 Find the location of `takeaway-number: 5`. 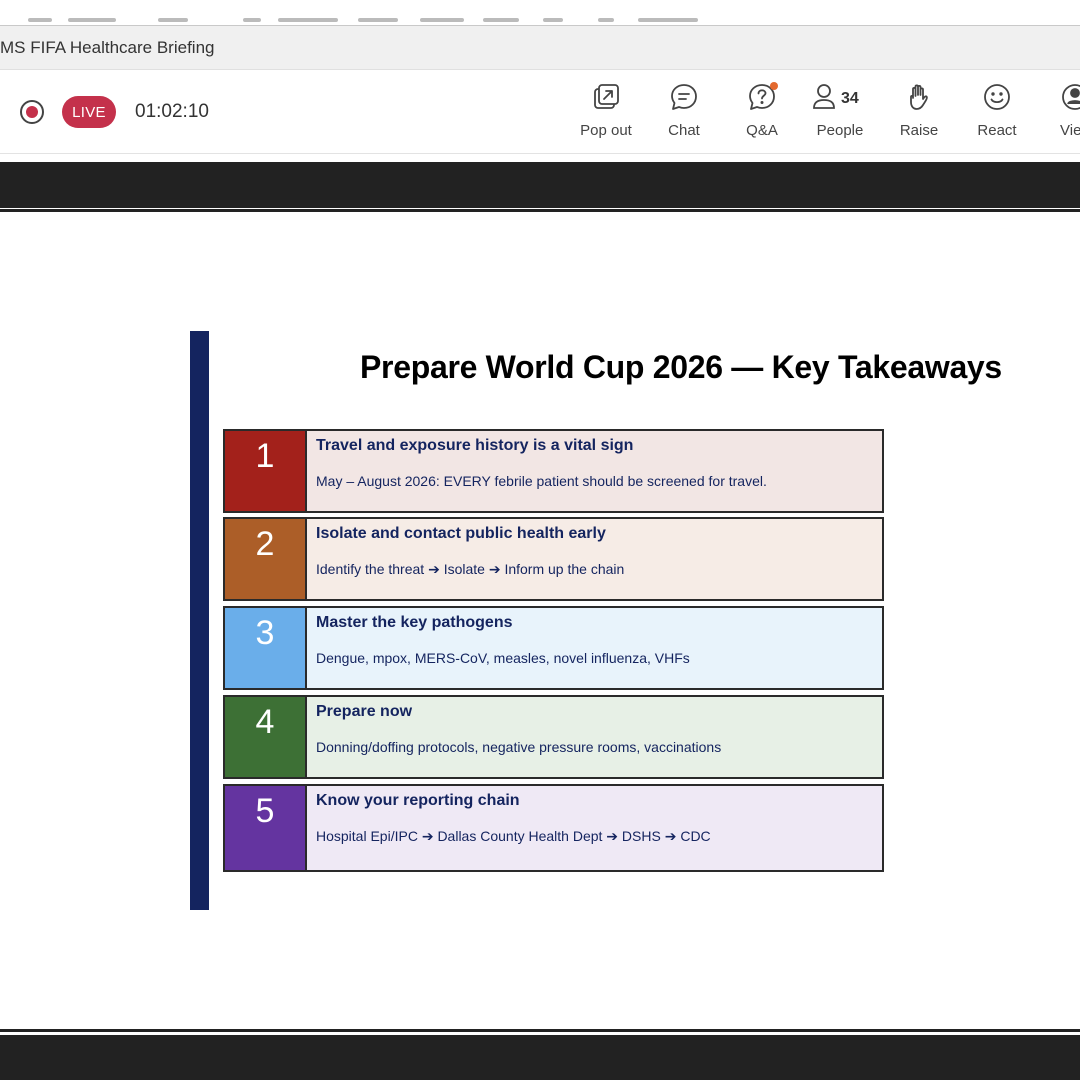

takeaway-number: 5 is located at coordinates (266, 828).